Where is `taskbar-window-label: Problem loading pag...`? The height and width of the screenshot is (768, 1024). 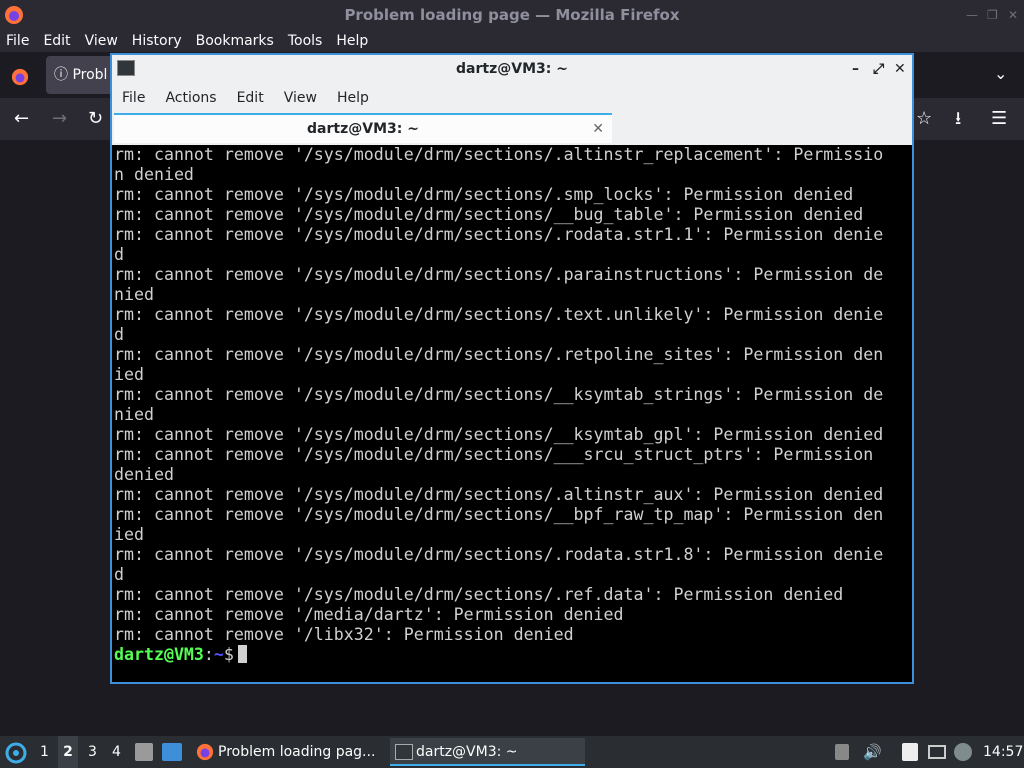 taskbar-window-label: Problem loading pag... is located at coordinates (297, 752).